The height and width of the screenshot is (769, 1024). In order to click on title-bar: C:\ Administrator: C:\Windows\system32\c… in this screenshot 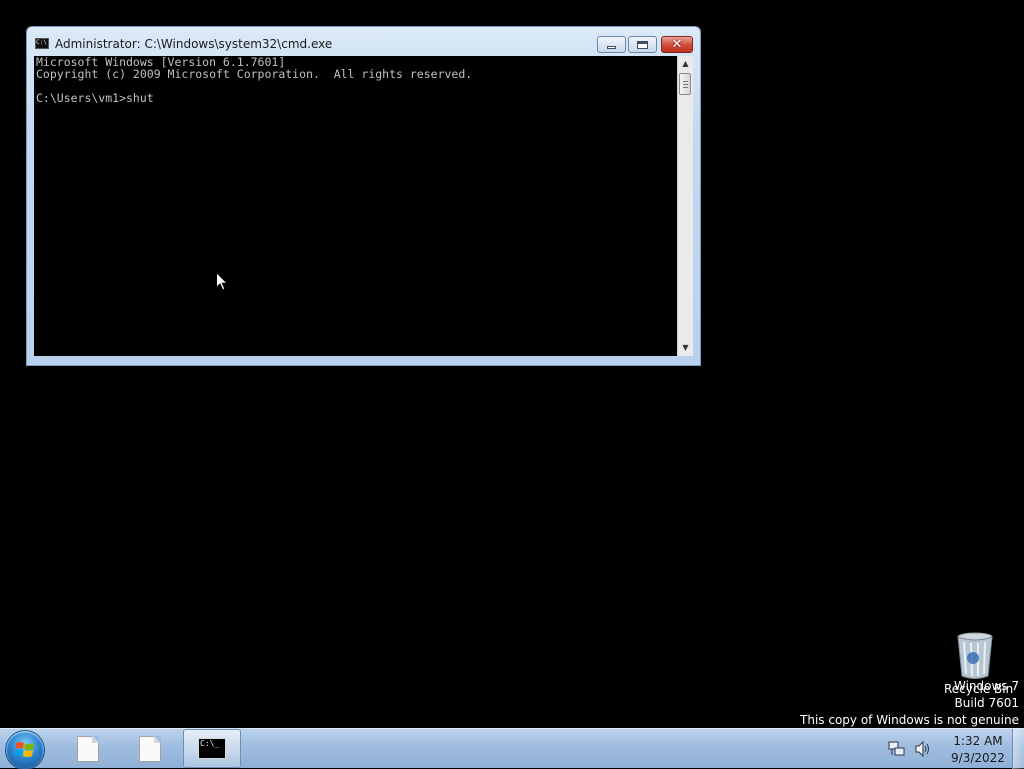, I will do `click(363, 42)`.